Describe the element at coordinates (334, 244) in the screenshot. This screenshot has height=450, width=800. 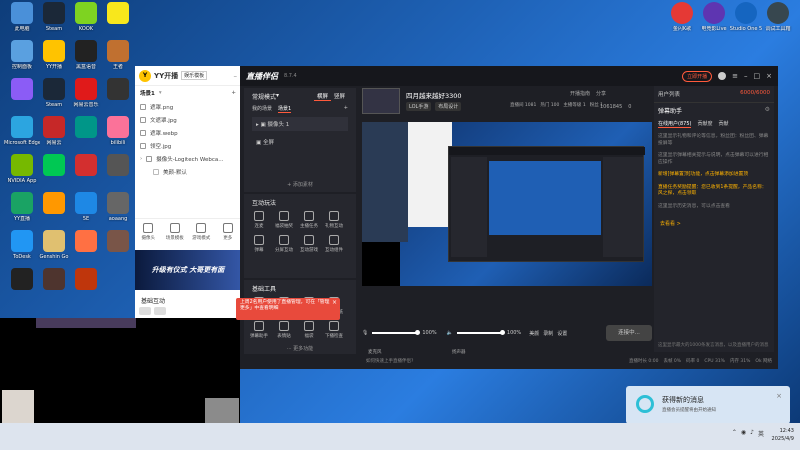
I see `tool-button: 互动组件` at that location.